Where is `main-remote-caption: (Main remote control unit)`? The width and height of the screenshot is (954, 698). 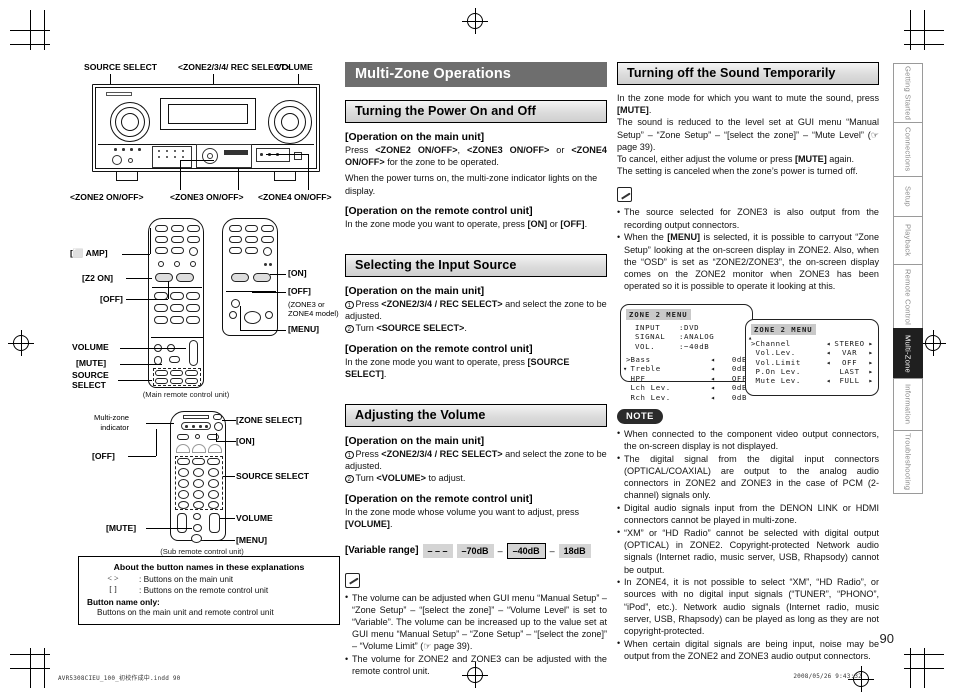
main-remote-caption: (Main remote control unit) is located at coordinates (186, 394).